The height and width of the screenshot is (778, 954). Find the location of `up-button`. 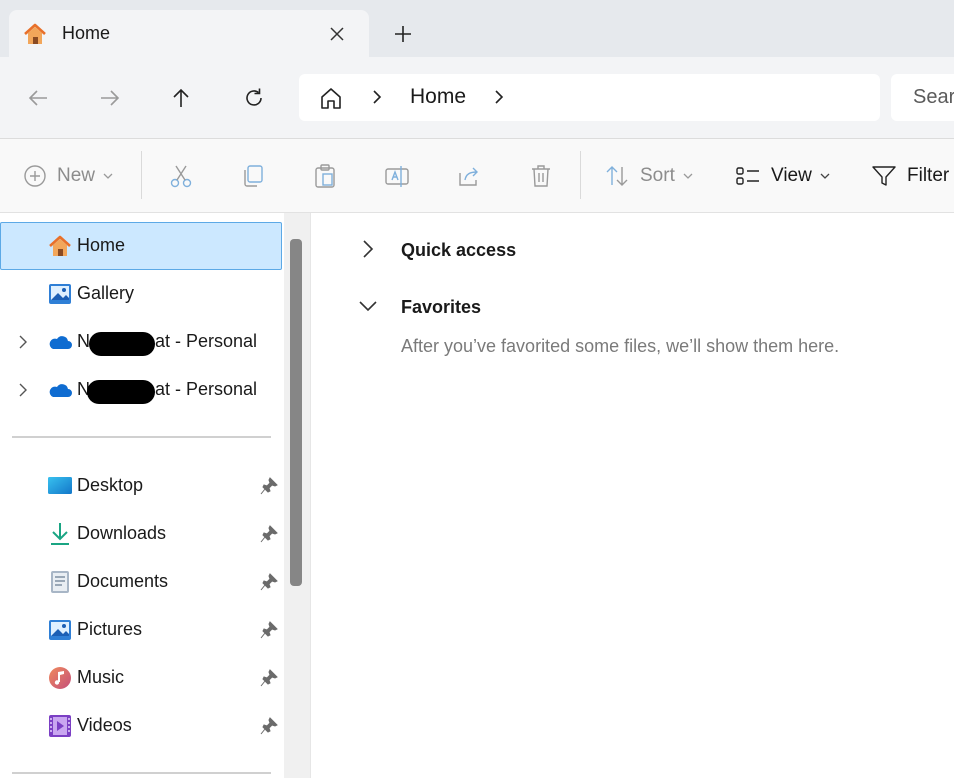

up-button is located at coordinates (181, 98).